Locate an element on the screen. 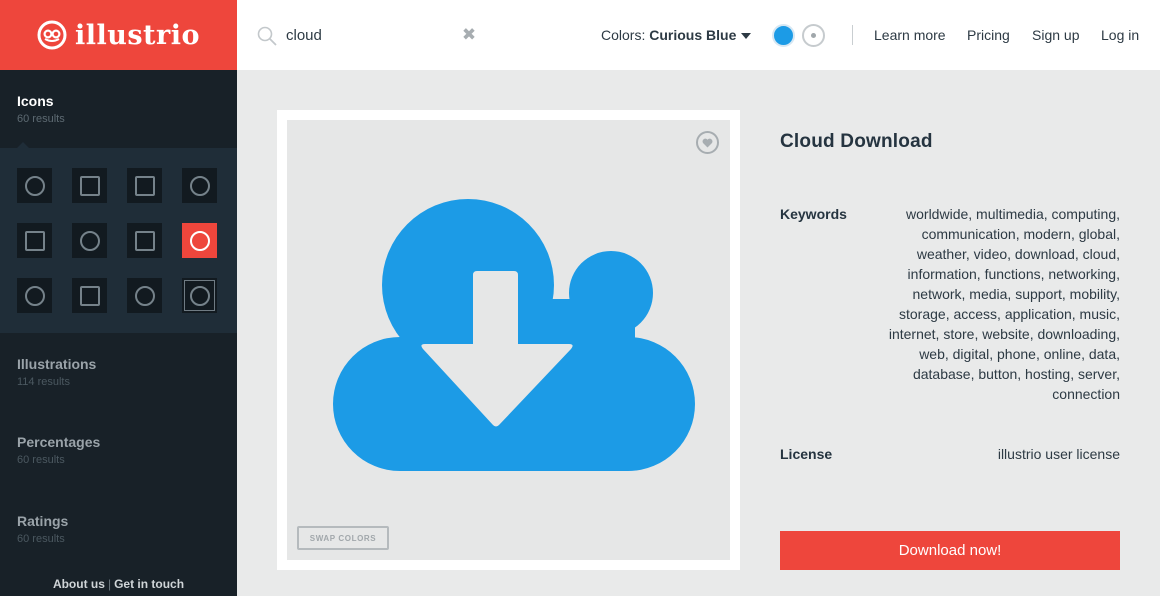  category-title: Illustrations is located at coordinates (57, 364).